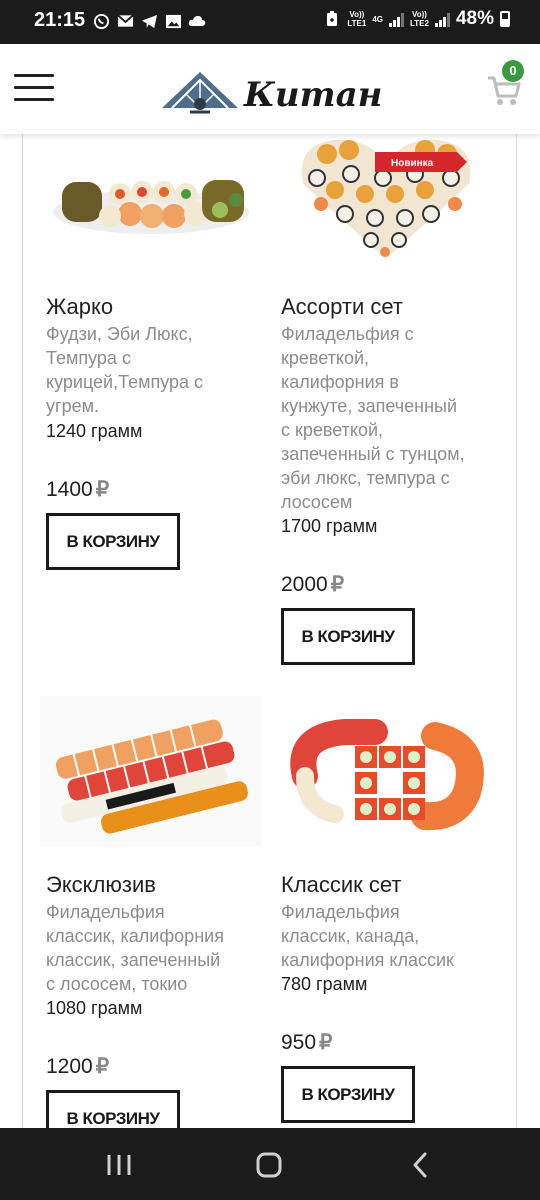  I want to click on cart-count-badge: 0, so click(513, 71).